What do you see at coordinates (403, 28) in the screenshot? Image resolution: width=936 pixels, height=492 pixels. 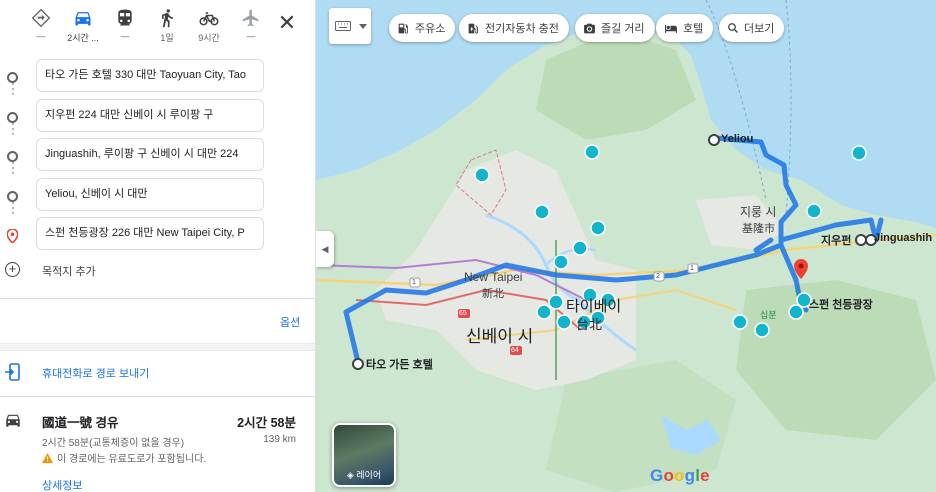 I see `gas-icon` at bounding box center [403, 28].